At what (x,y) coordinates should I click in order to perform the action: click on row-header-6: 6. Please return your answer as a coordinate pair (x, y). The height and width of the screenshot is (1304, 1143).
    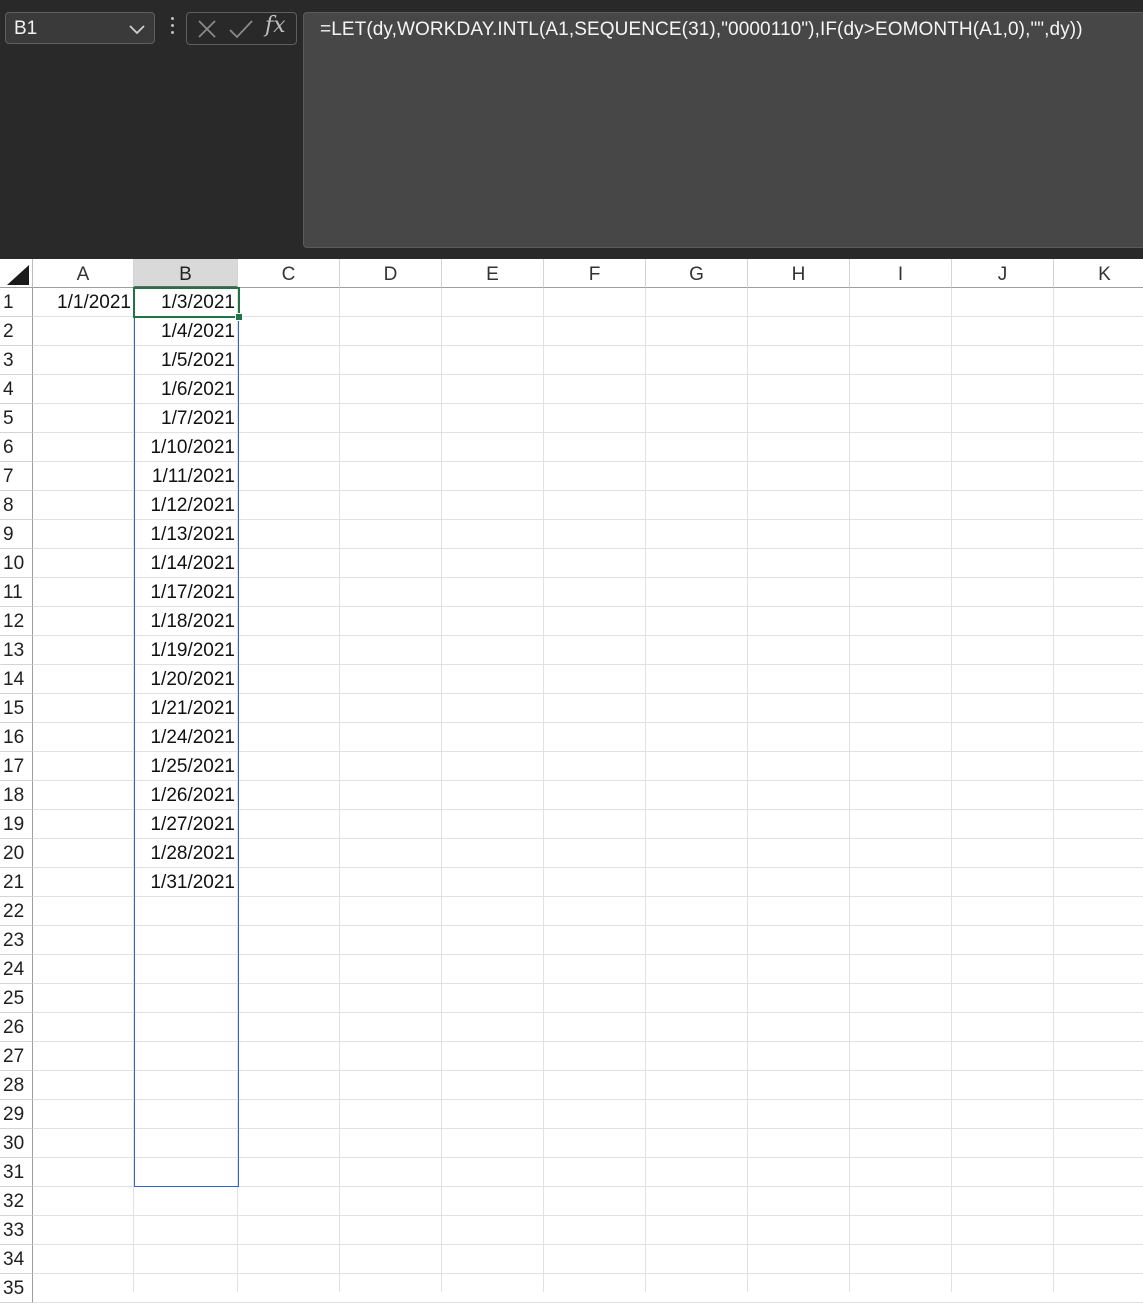
    Looking at the image, I should click on (16, 447).